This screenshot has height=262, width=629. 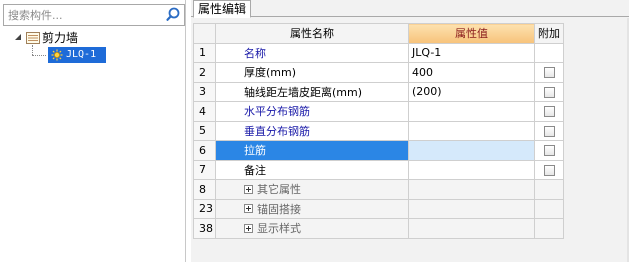 What do you see at coordinates (222, 9) in the screenshot?
I see `tab-property-edit: 属性编辑` at bounding box center [222, 9].